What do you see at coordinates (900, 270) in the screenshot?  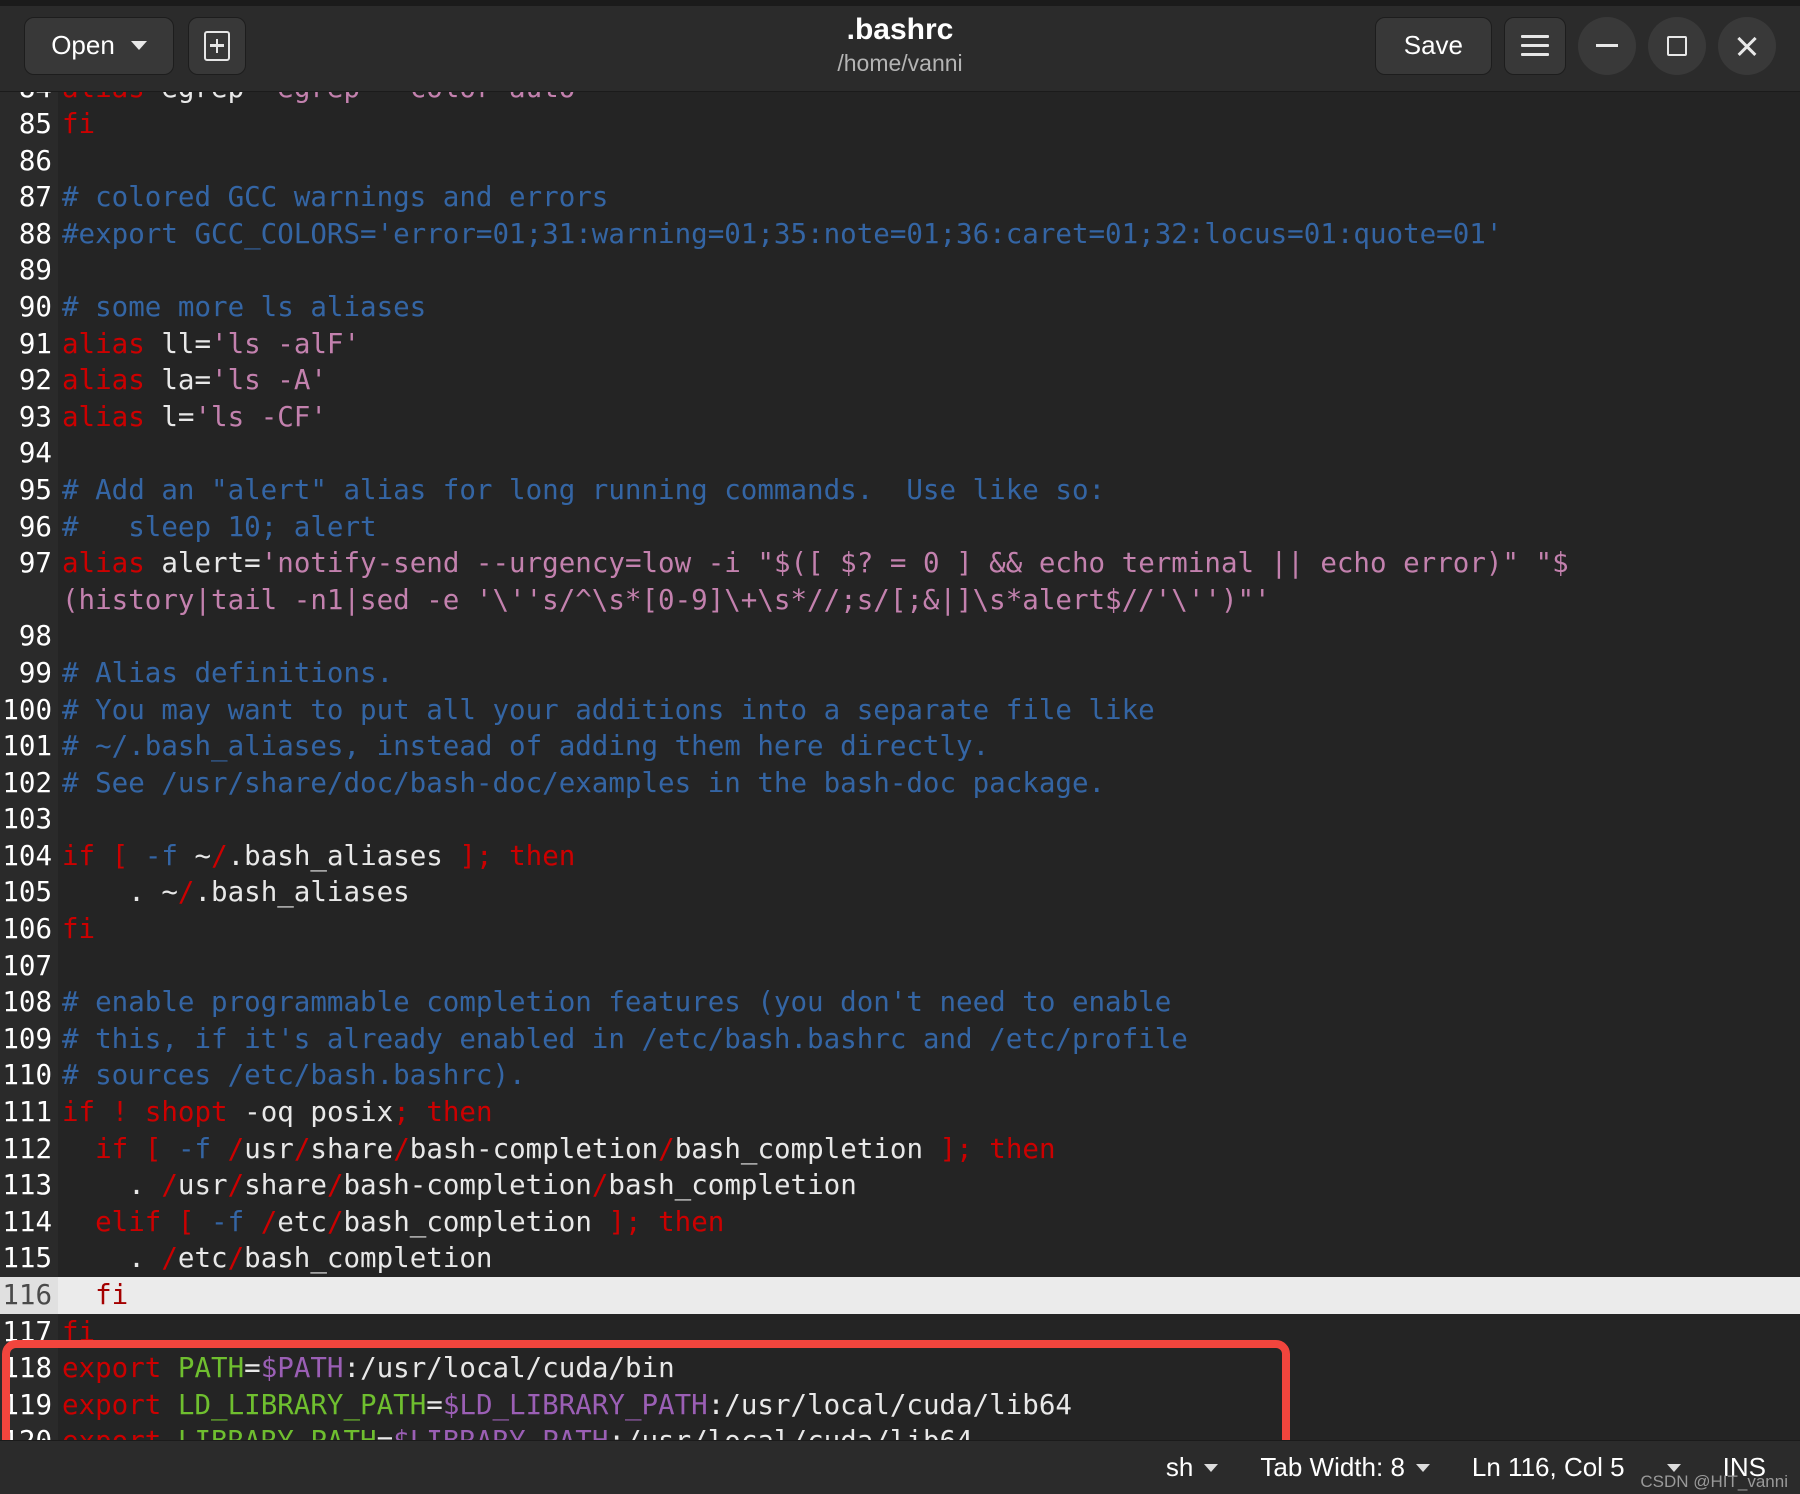 I see `code-line: 89` at bounding box center [900, 270].